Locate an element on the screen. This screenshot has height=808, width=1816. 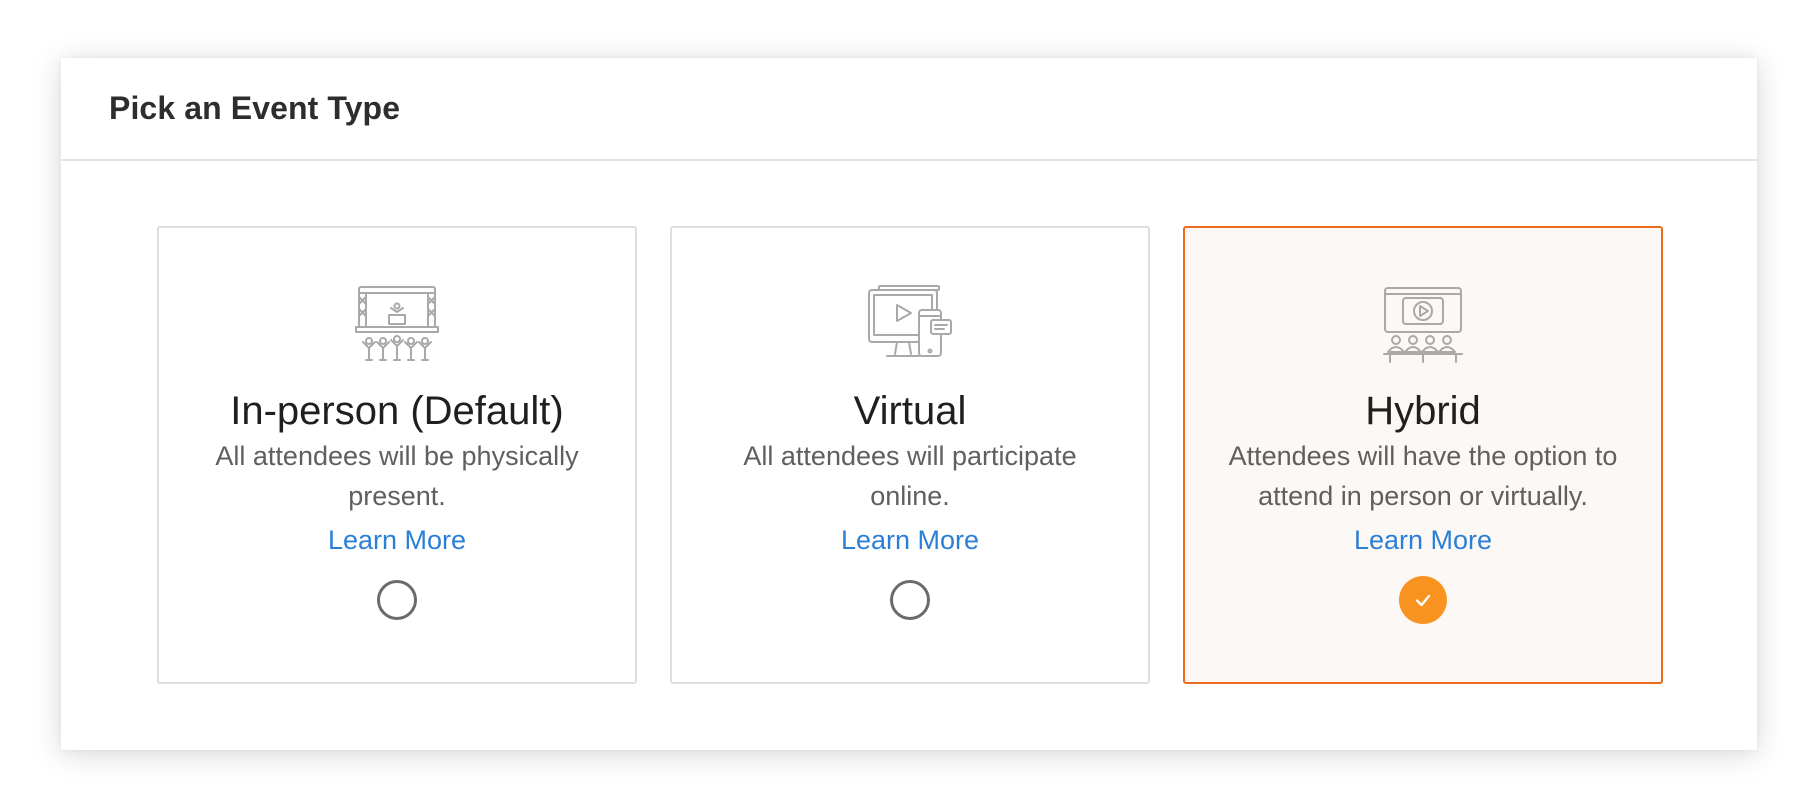
card-title: Hybrid is located at coordinates (1423, 411).